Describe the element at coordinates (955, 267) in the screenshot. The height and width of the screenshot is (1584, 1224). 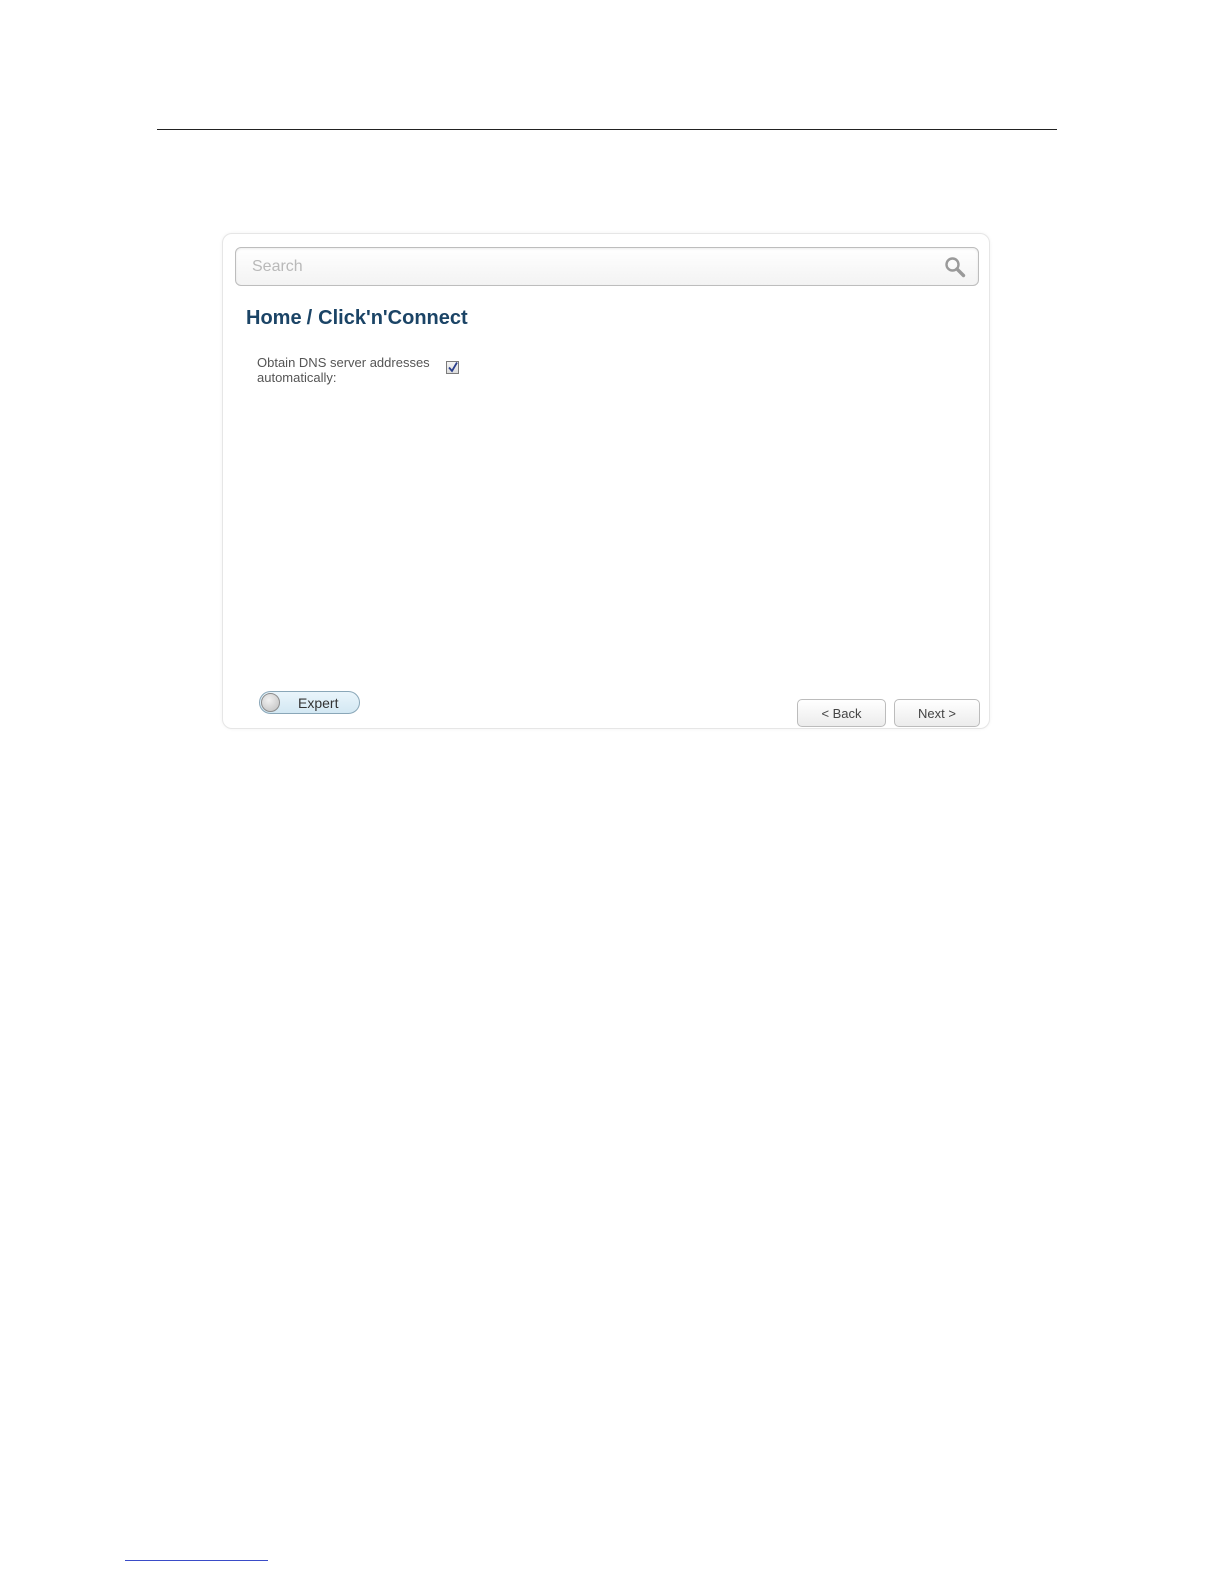
I see `search-icon` at that location.